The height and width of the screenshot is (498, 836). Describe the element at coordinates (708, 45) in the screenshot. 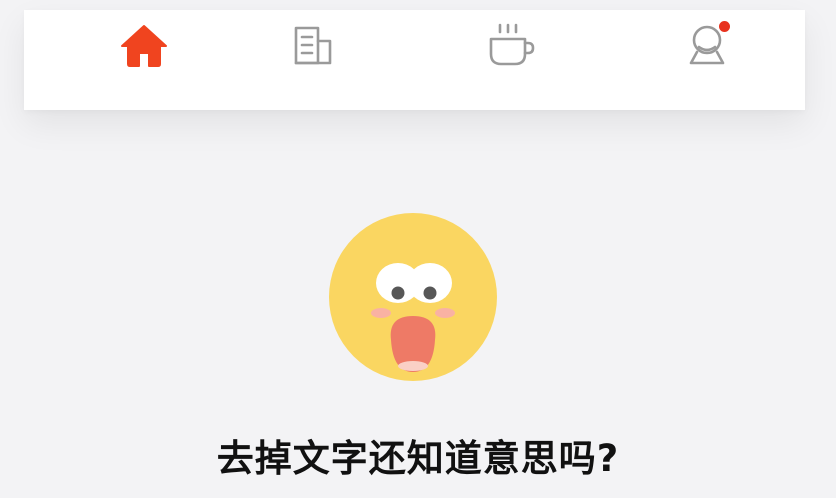

I see `tab-profile` at that location.